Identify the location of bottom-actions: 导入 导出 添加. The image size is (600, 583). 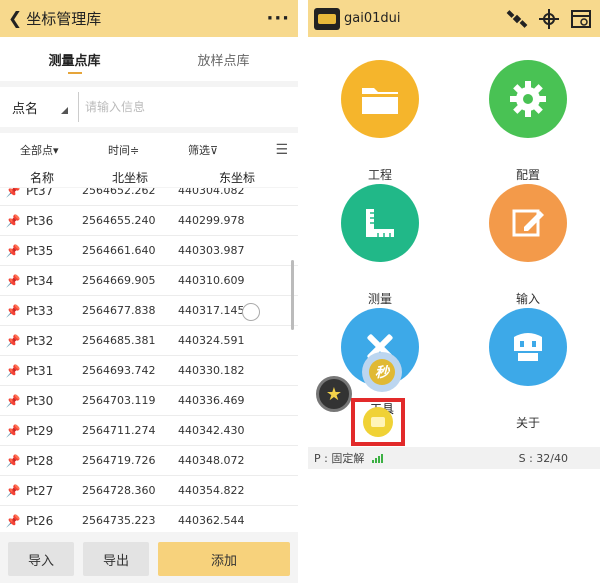
(149, 559).